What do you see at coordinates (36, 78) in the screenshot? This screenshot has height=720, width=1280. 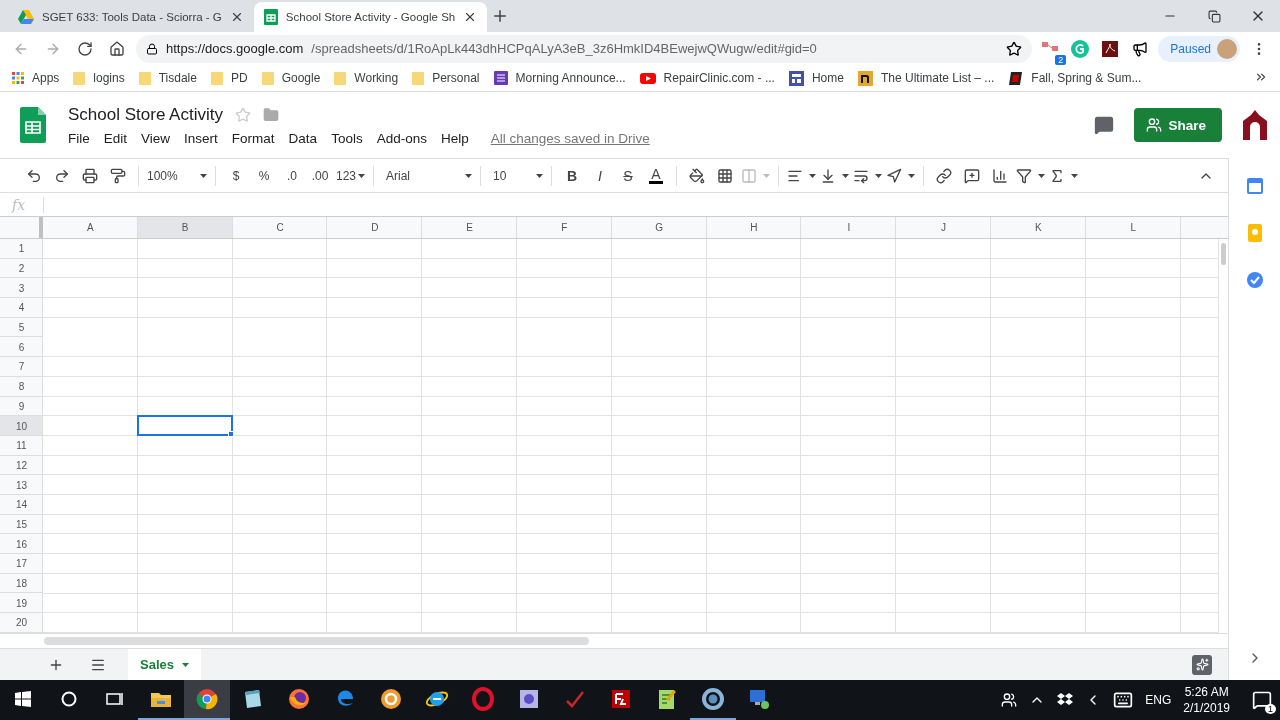 I see `bookmark: Apps` at bounding box center [36, 78].